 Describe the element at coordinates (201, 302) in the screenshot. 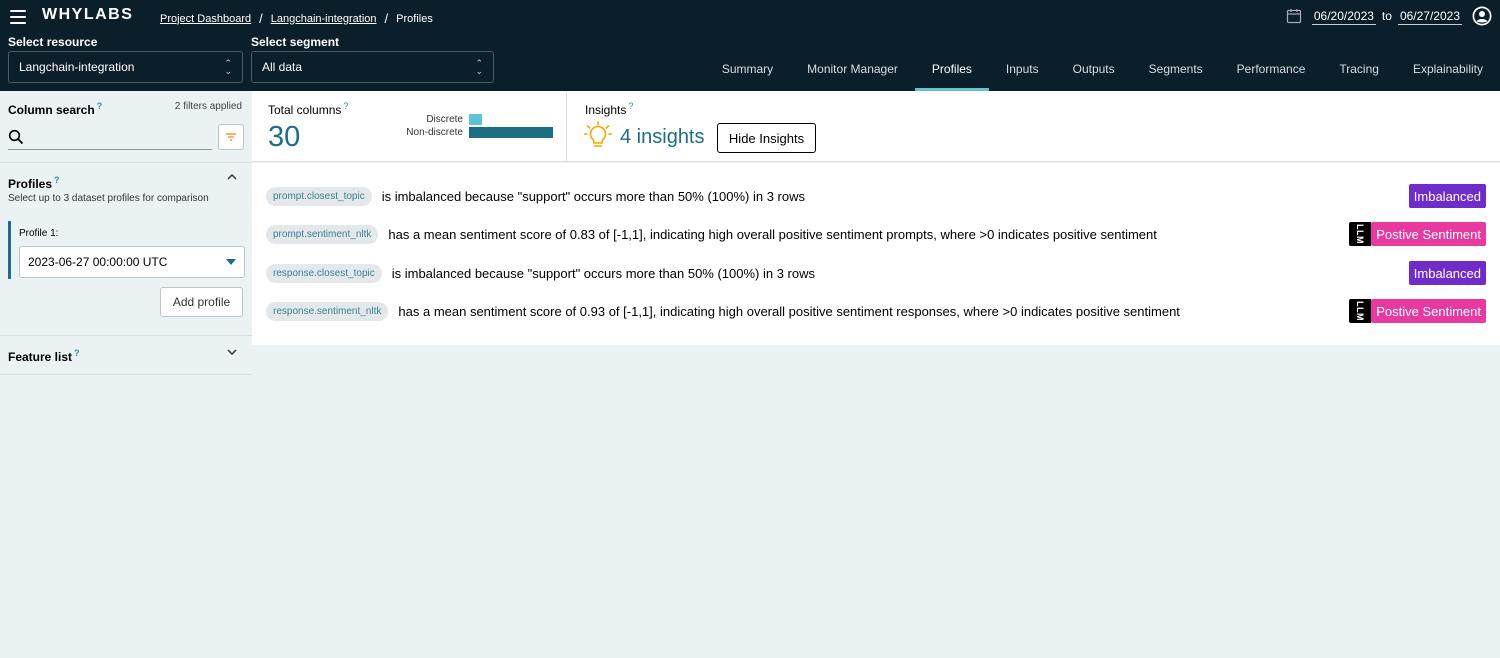

I see `add-profile-button: Add profile` at that location.